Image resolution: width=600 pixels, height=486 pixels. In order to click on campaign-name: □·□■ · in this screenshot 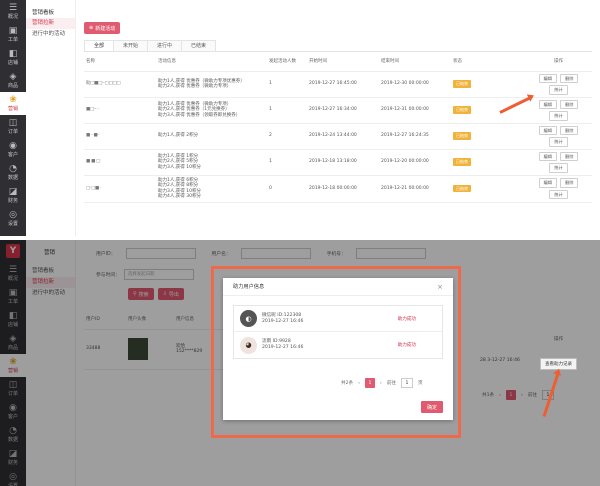, I will do `click(120, 189)`.